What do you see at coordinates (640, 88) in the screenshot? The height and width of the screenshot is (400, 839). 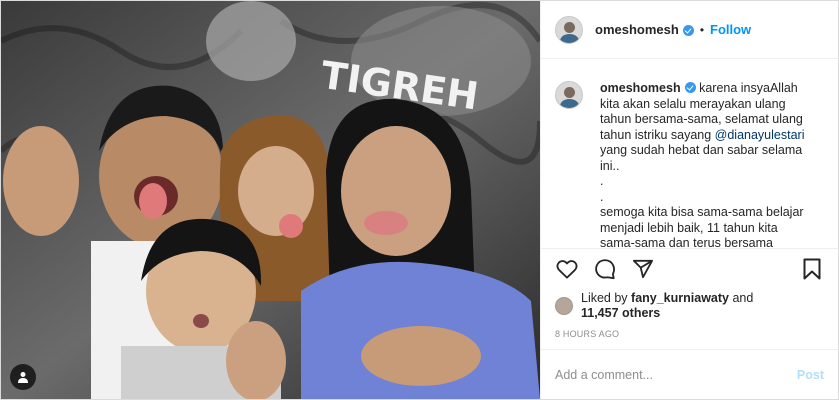 I see `caption-username: omeshomesh` at bounding box center [640, 88].